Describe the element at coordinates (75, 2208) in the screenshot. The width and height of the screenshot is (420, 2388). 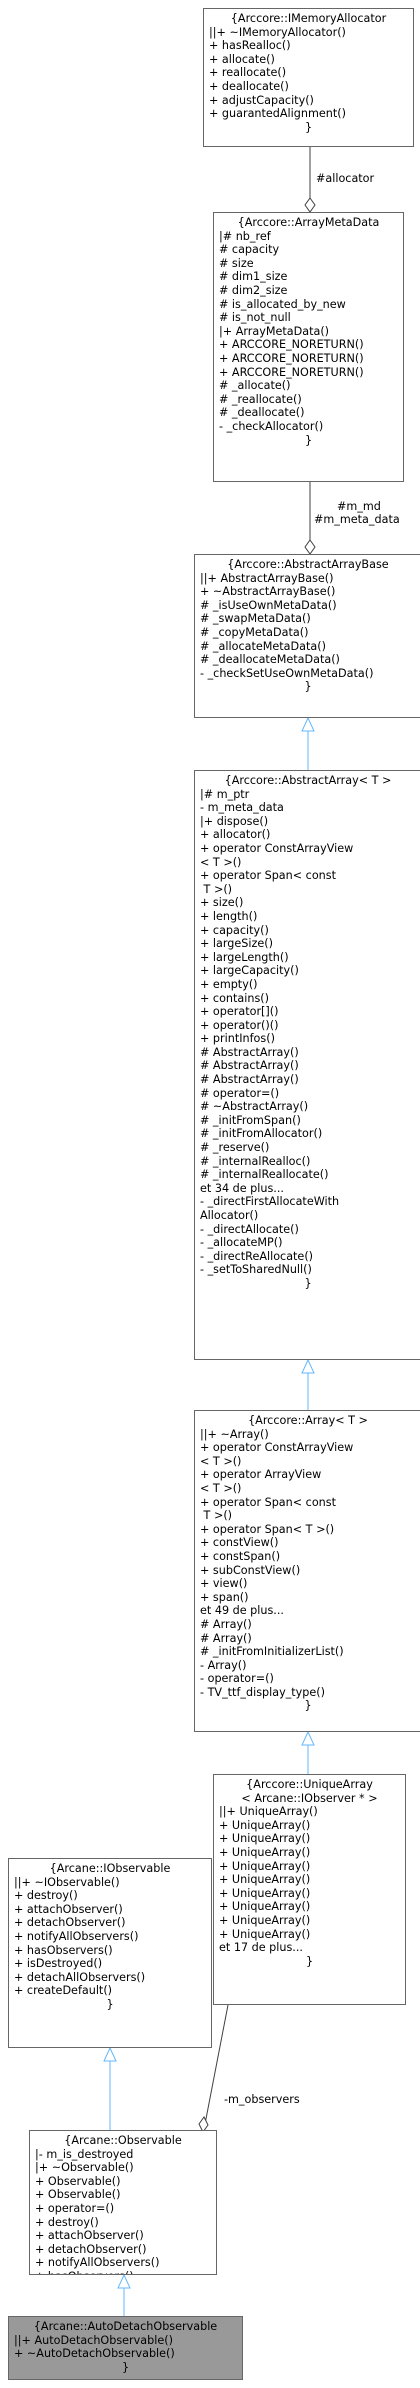
I see `class-member: + operator=()` at that location.